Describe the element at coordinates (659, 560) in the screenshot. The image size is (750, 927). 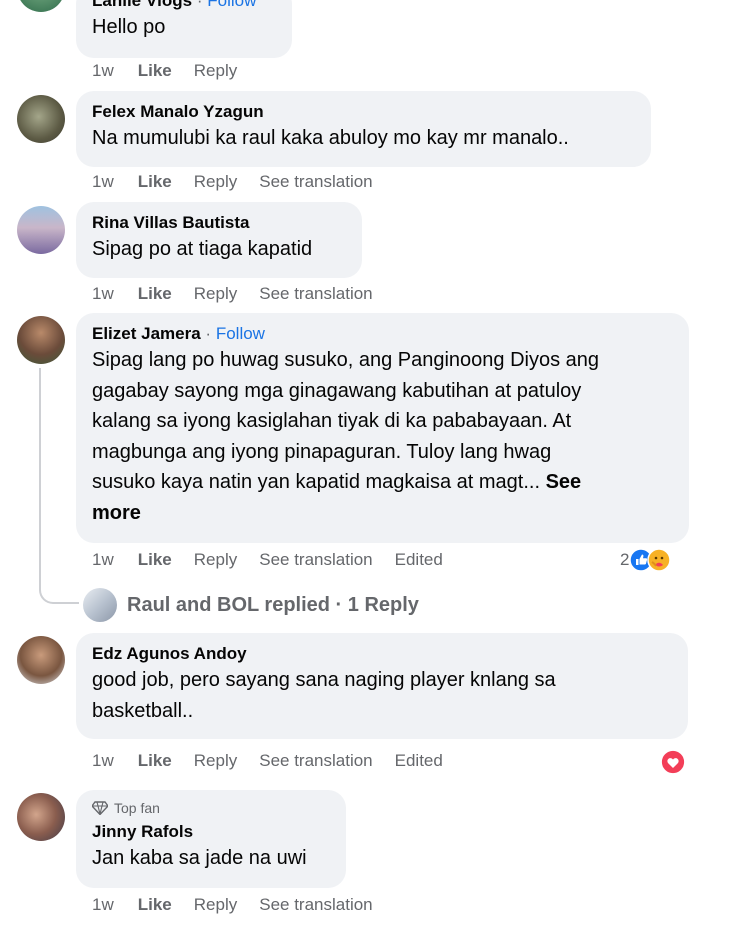
I see `care-reaction-icon` at that location.